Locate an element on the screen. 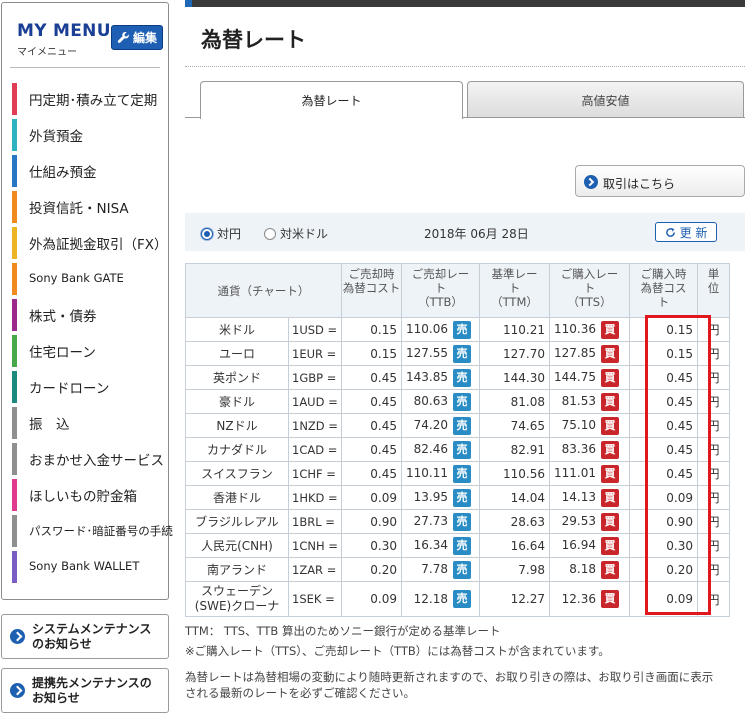 The width and height of the screenshot is (745, 716). ttm-rate: 74.65 is located at coordinates (514, 425).